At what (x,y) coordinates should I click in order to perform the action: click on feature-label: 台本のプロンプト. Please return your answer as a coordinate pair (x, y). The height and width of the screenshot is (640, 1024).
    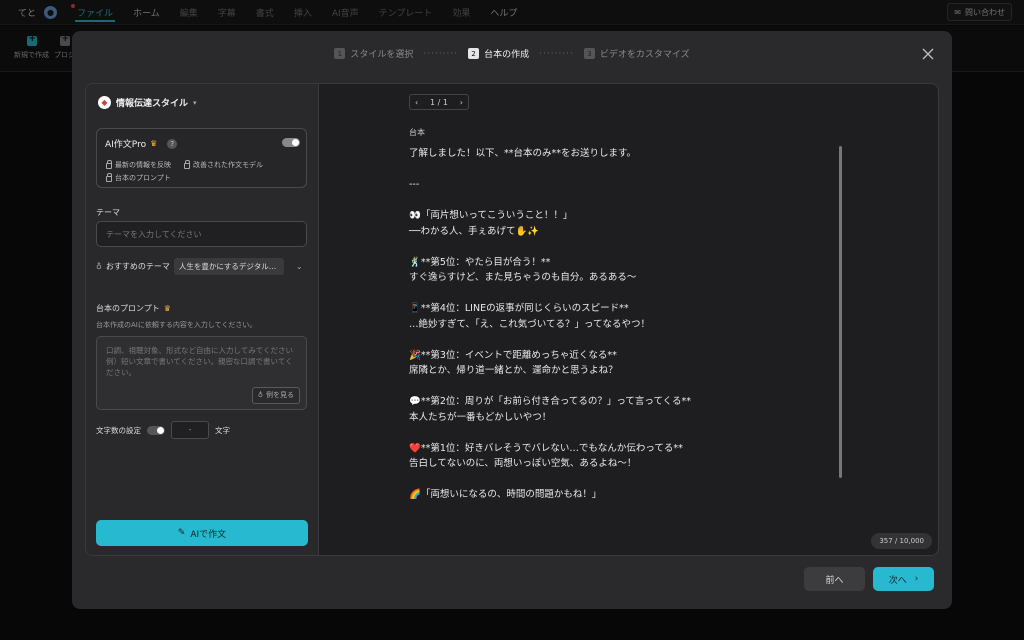
    Looking at the image, I should click on (143, 178).